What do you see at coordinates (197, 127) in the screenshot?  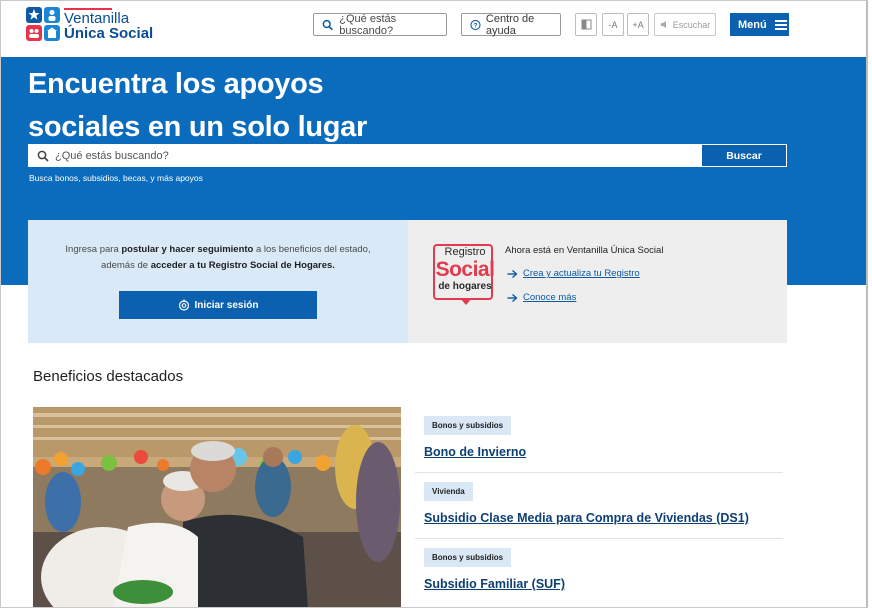 I see `hero-title-line2: sociales en un solo lugar` at bounding box center [197, 127].